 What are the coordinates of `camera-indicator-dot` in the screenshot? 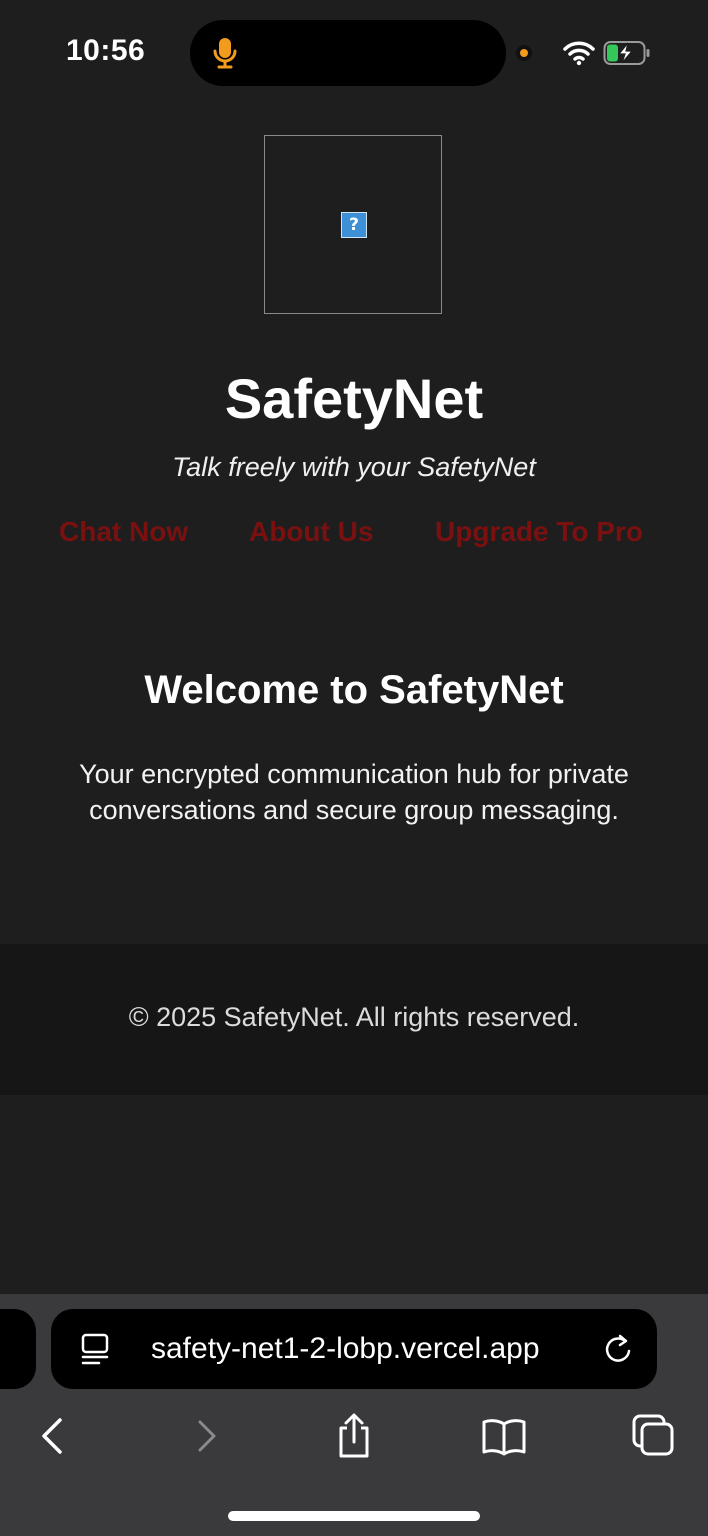 It's located at (524, 53).